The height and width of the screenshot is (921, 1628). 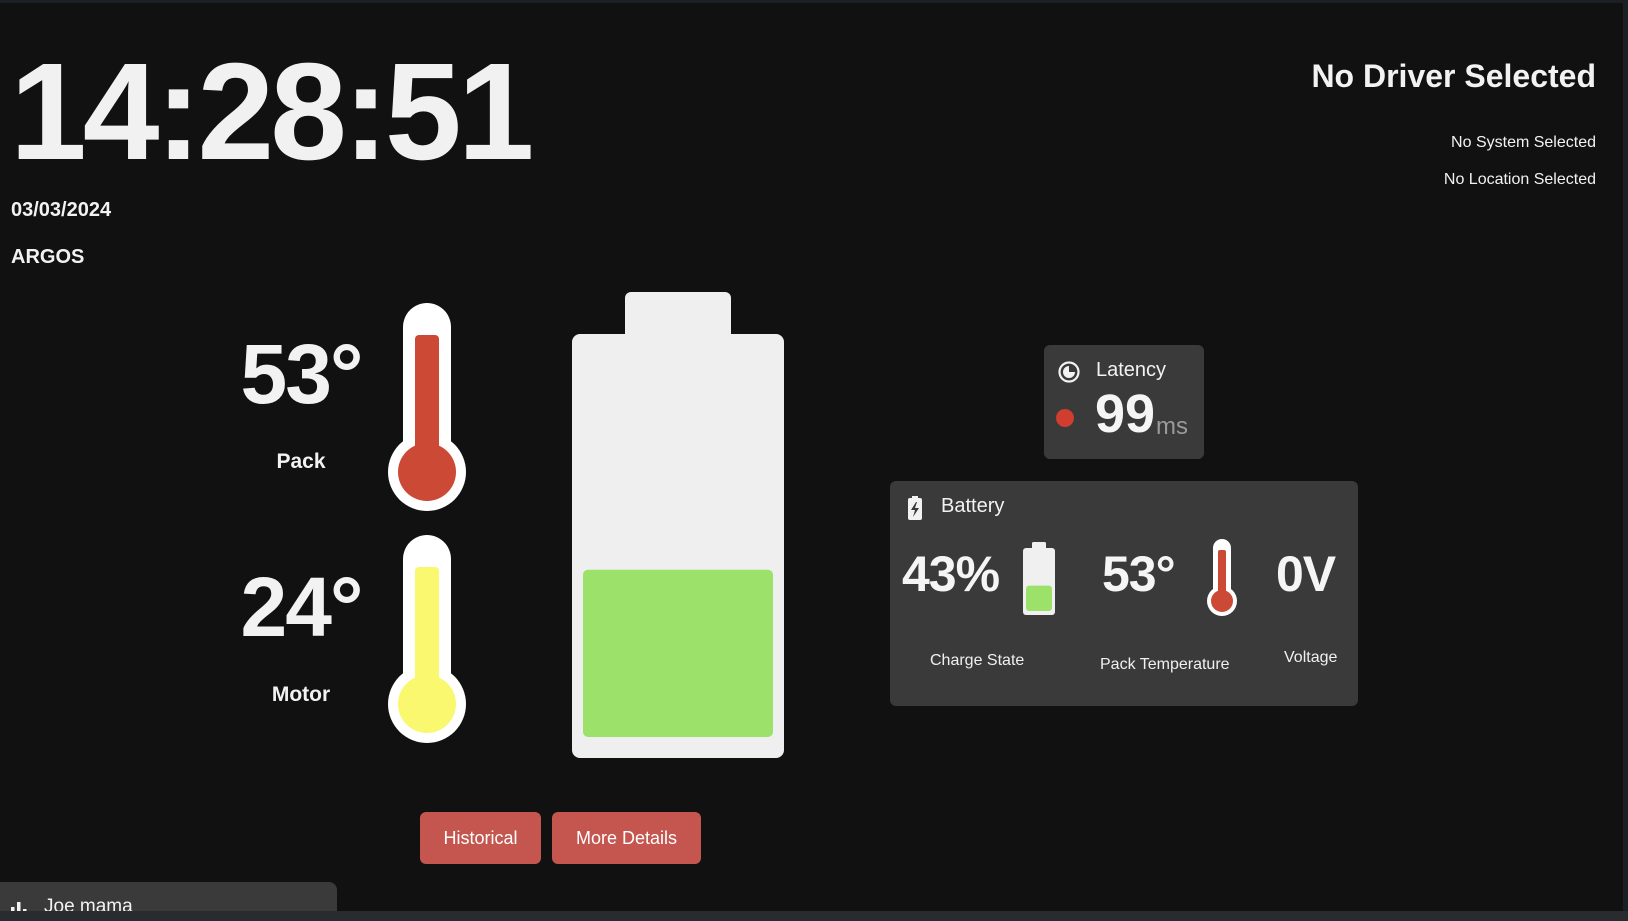 I want to click on small-battery-fill, so click(x=1039, y=598).